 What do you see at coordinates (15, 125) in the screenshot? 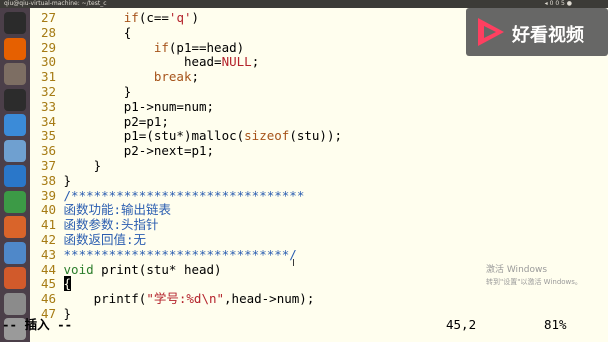
I see `chromium-icon` at bounding box center [15, 125].